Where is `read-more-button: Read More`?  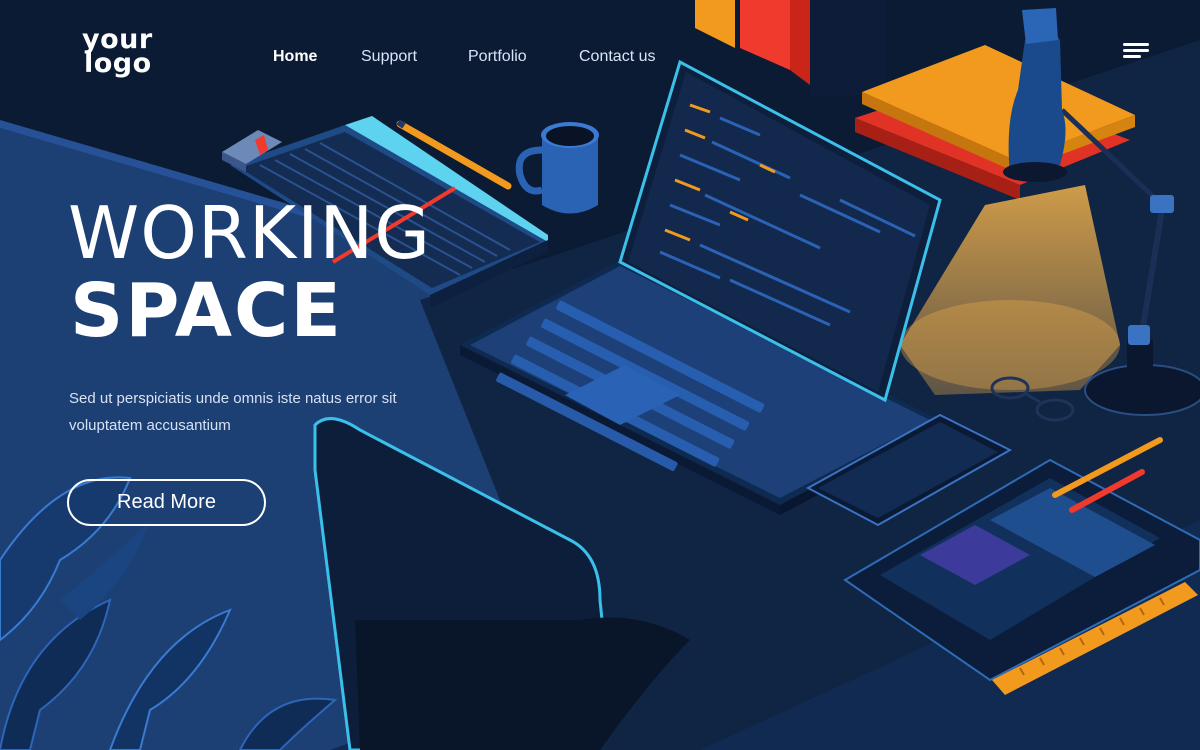
read-more-button: Read More is located at coordinates (166, 502).